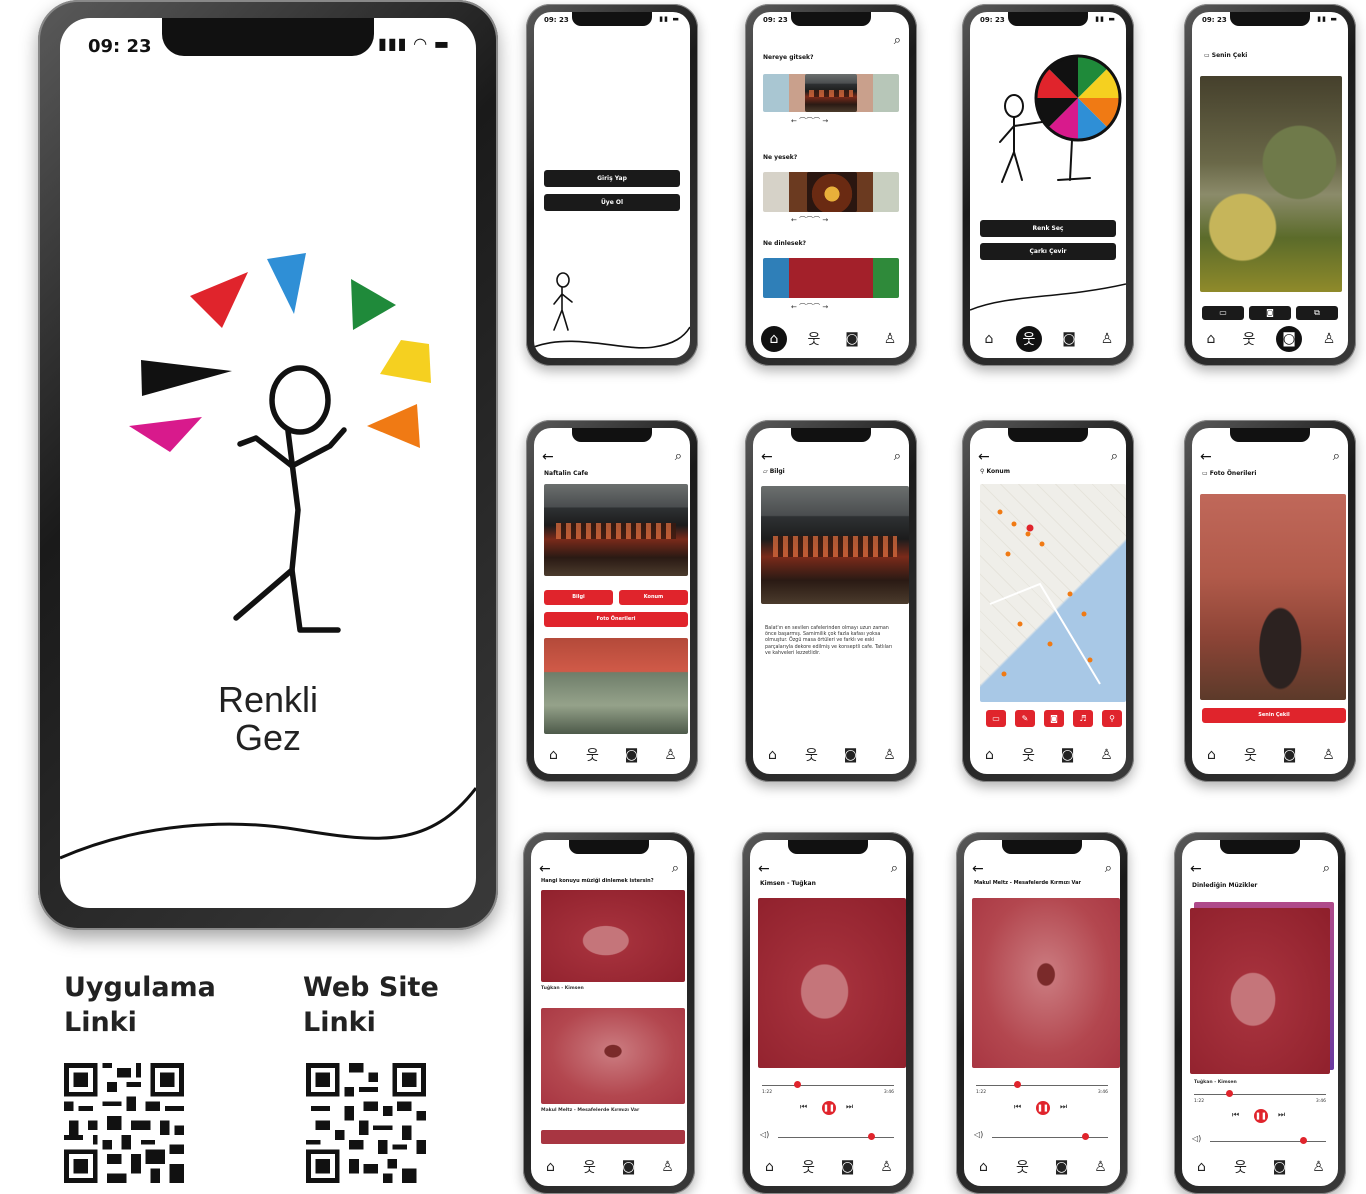  What do you see at coordinates (1054, 718) in the screenshot?
I see `map-filter-3-button: ◙` at bounding box center [1054, 718].